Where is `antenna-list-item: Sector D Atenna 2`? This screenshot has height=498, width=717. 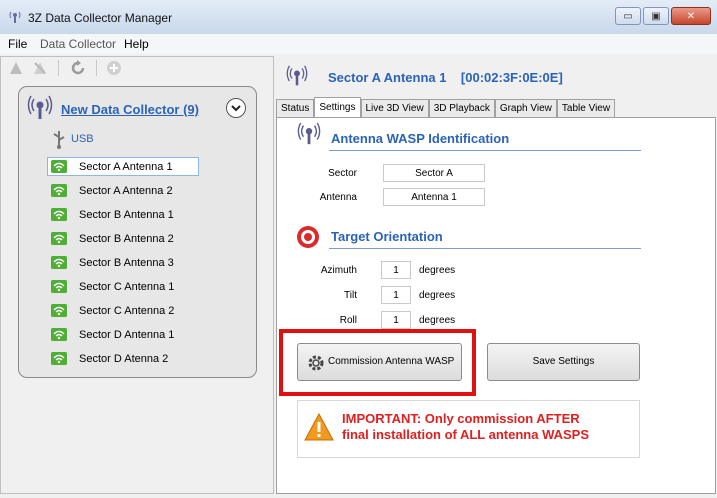
antenna-list-item: Sector D Atenna 2 is located at coordinates (123, 358).